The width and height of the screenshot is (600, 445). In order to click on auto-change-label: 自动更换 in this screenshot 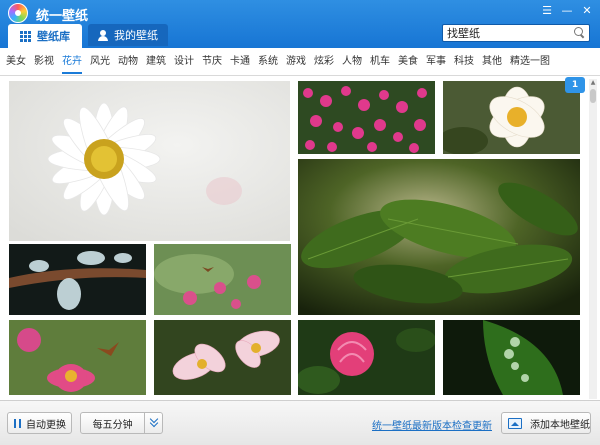, I will do `click(46, 425)`.